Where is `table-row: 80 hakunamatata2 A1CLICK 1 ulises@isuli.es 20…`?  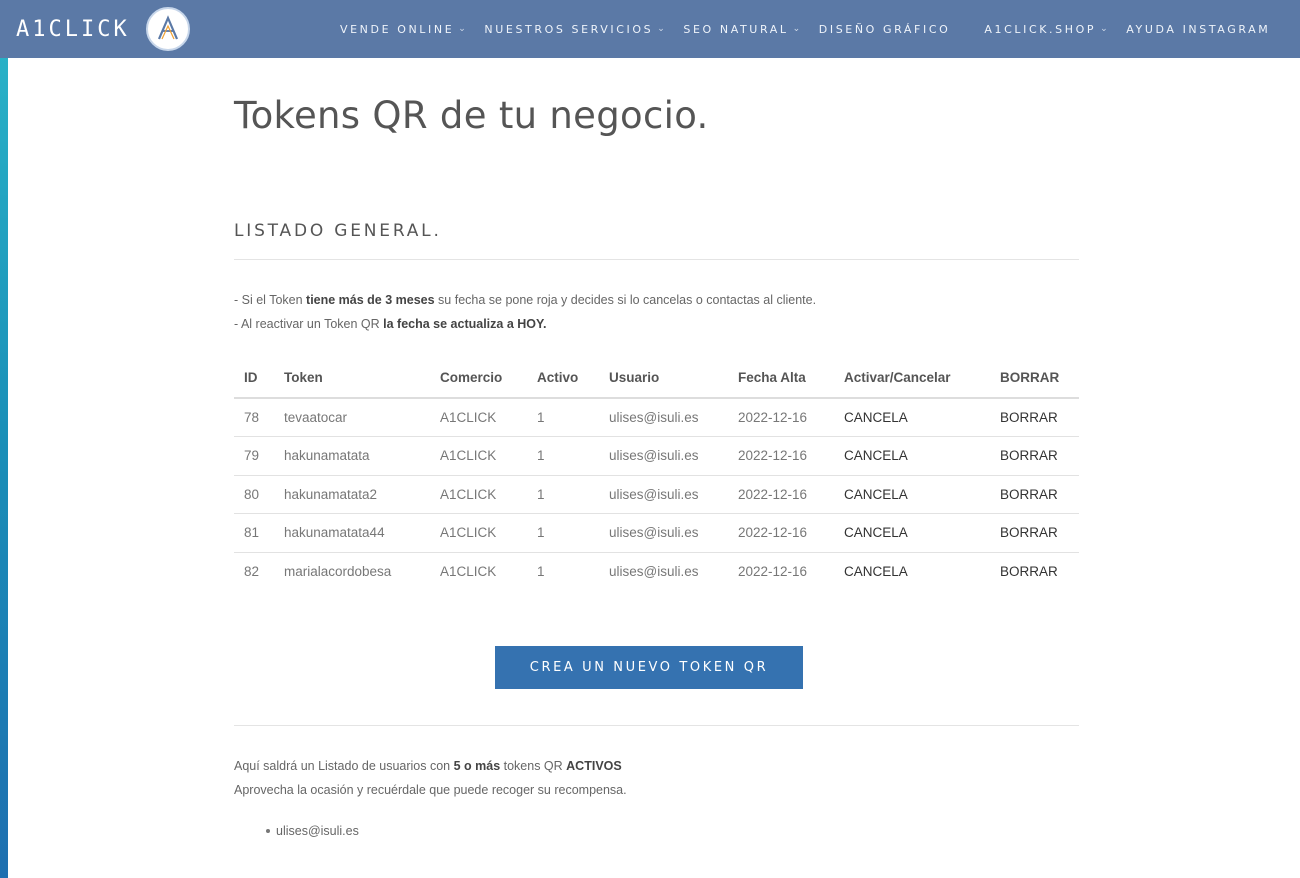 table-row: 80 hakunamatata2 A1CLICK 1 ulises@isuli.es 20… is located at coordinates (656, 494).